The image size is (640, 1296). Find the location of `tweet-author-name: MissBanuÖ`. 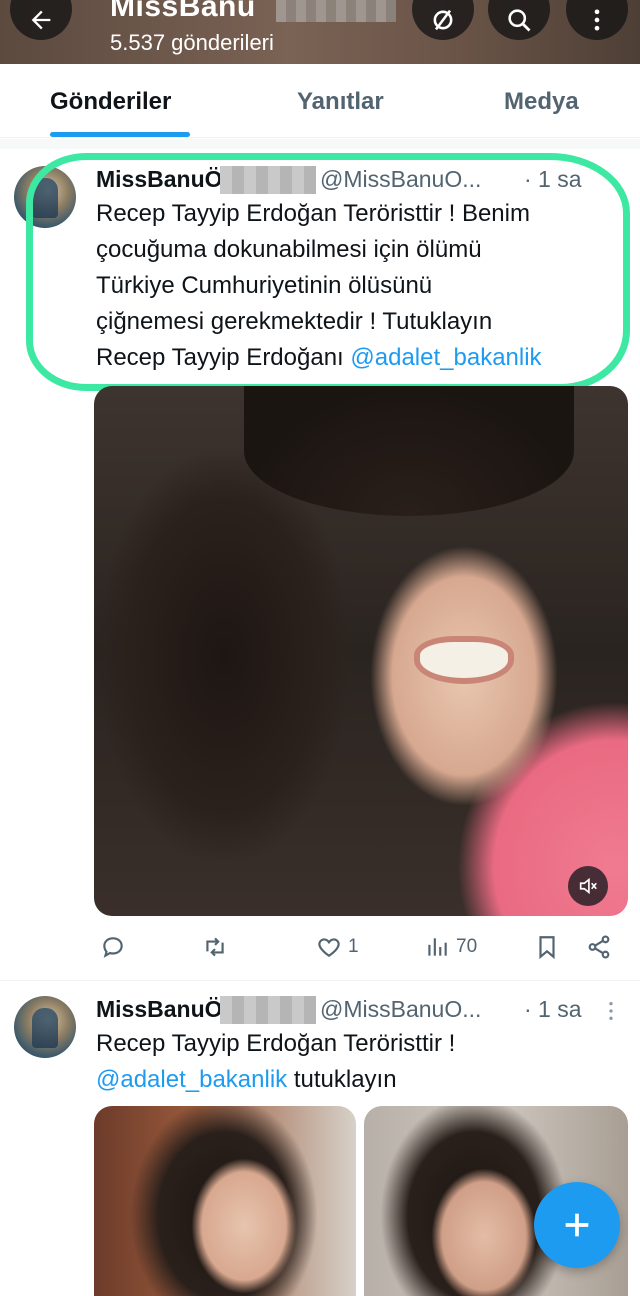

tweet-author-name: MissBanuÖ is located at coordinates (159, 1009).